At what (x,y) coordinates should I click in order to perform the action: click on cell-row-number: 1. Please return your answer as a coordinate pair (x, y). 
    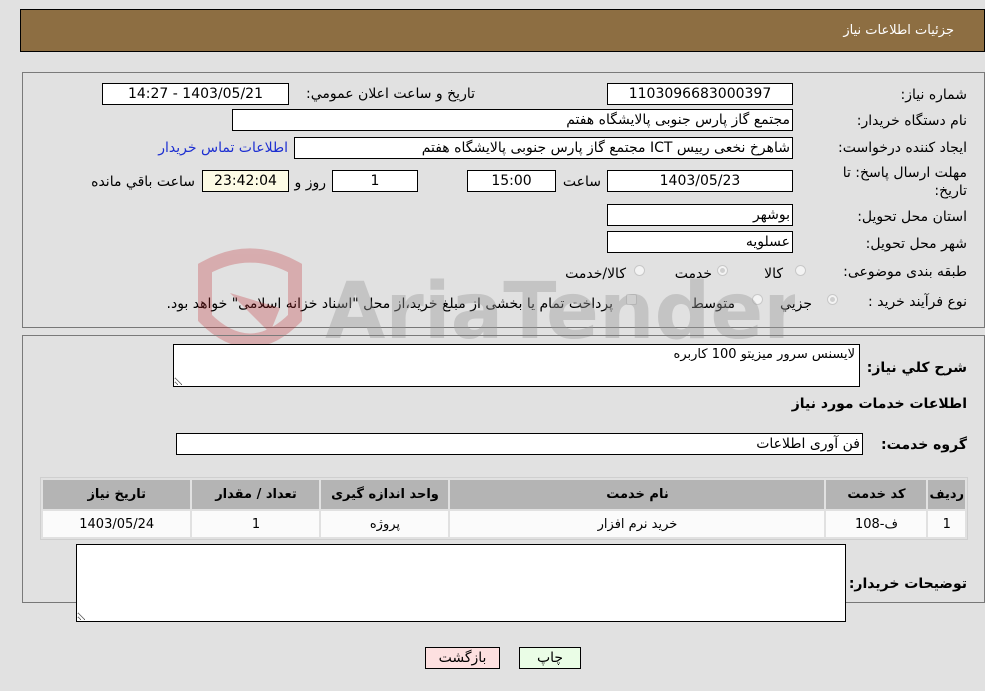
    Looking at the image, I should click on (946, 524).